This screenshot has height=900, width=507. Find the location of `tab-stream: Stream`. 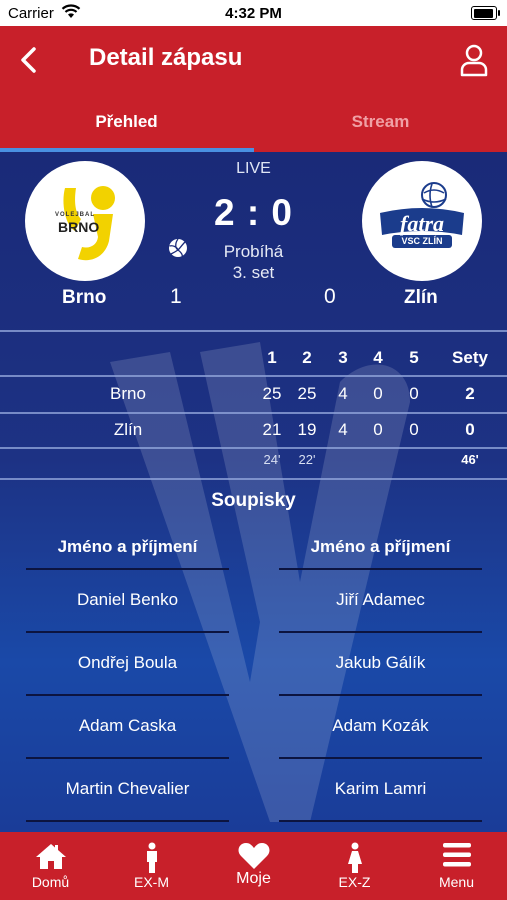

tab-stream: Stream is located at coordinates (380, 123).